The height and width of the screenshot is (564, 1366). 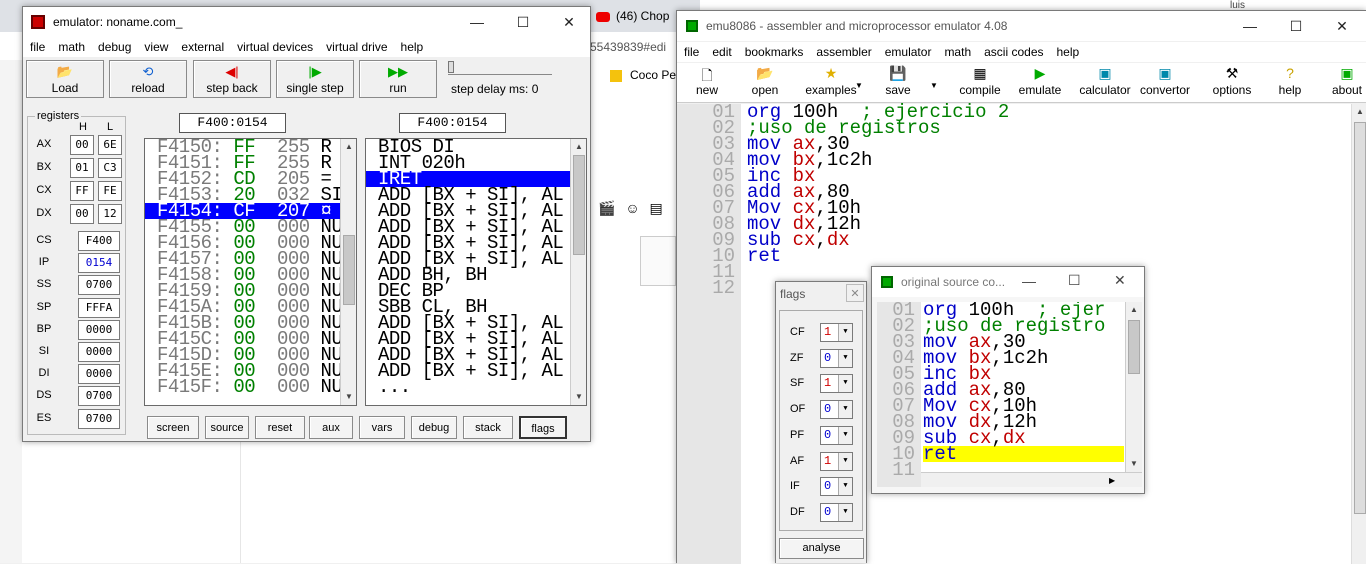 I want to click on about-button: ▣ about, so click(x=1346, y=81).